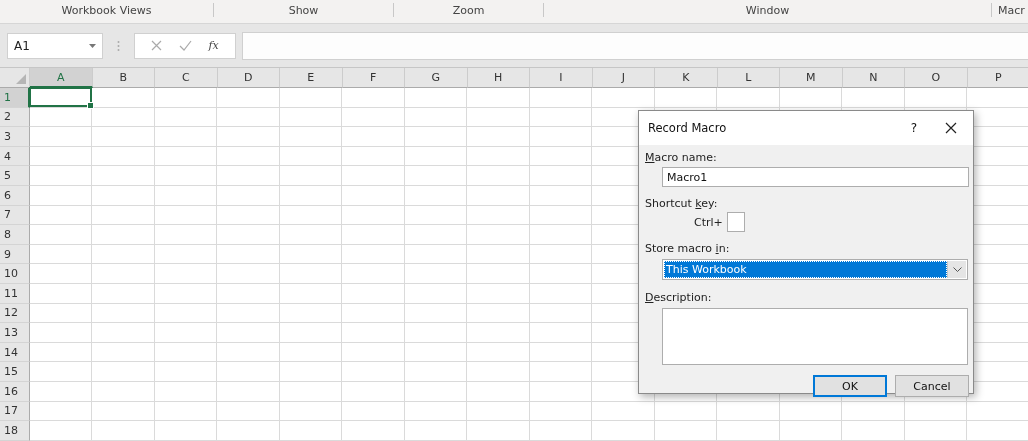 The height and width of the screenshot is (441, 1028). What do you see at coordinates (15, 98) in the screenshot?
I see `row-header: 1` at bounding box center [15, 98].